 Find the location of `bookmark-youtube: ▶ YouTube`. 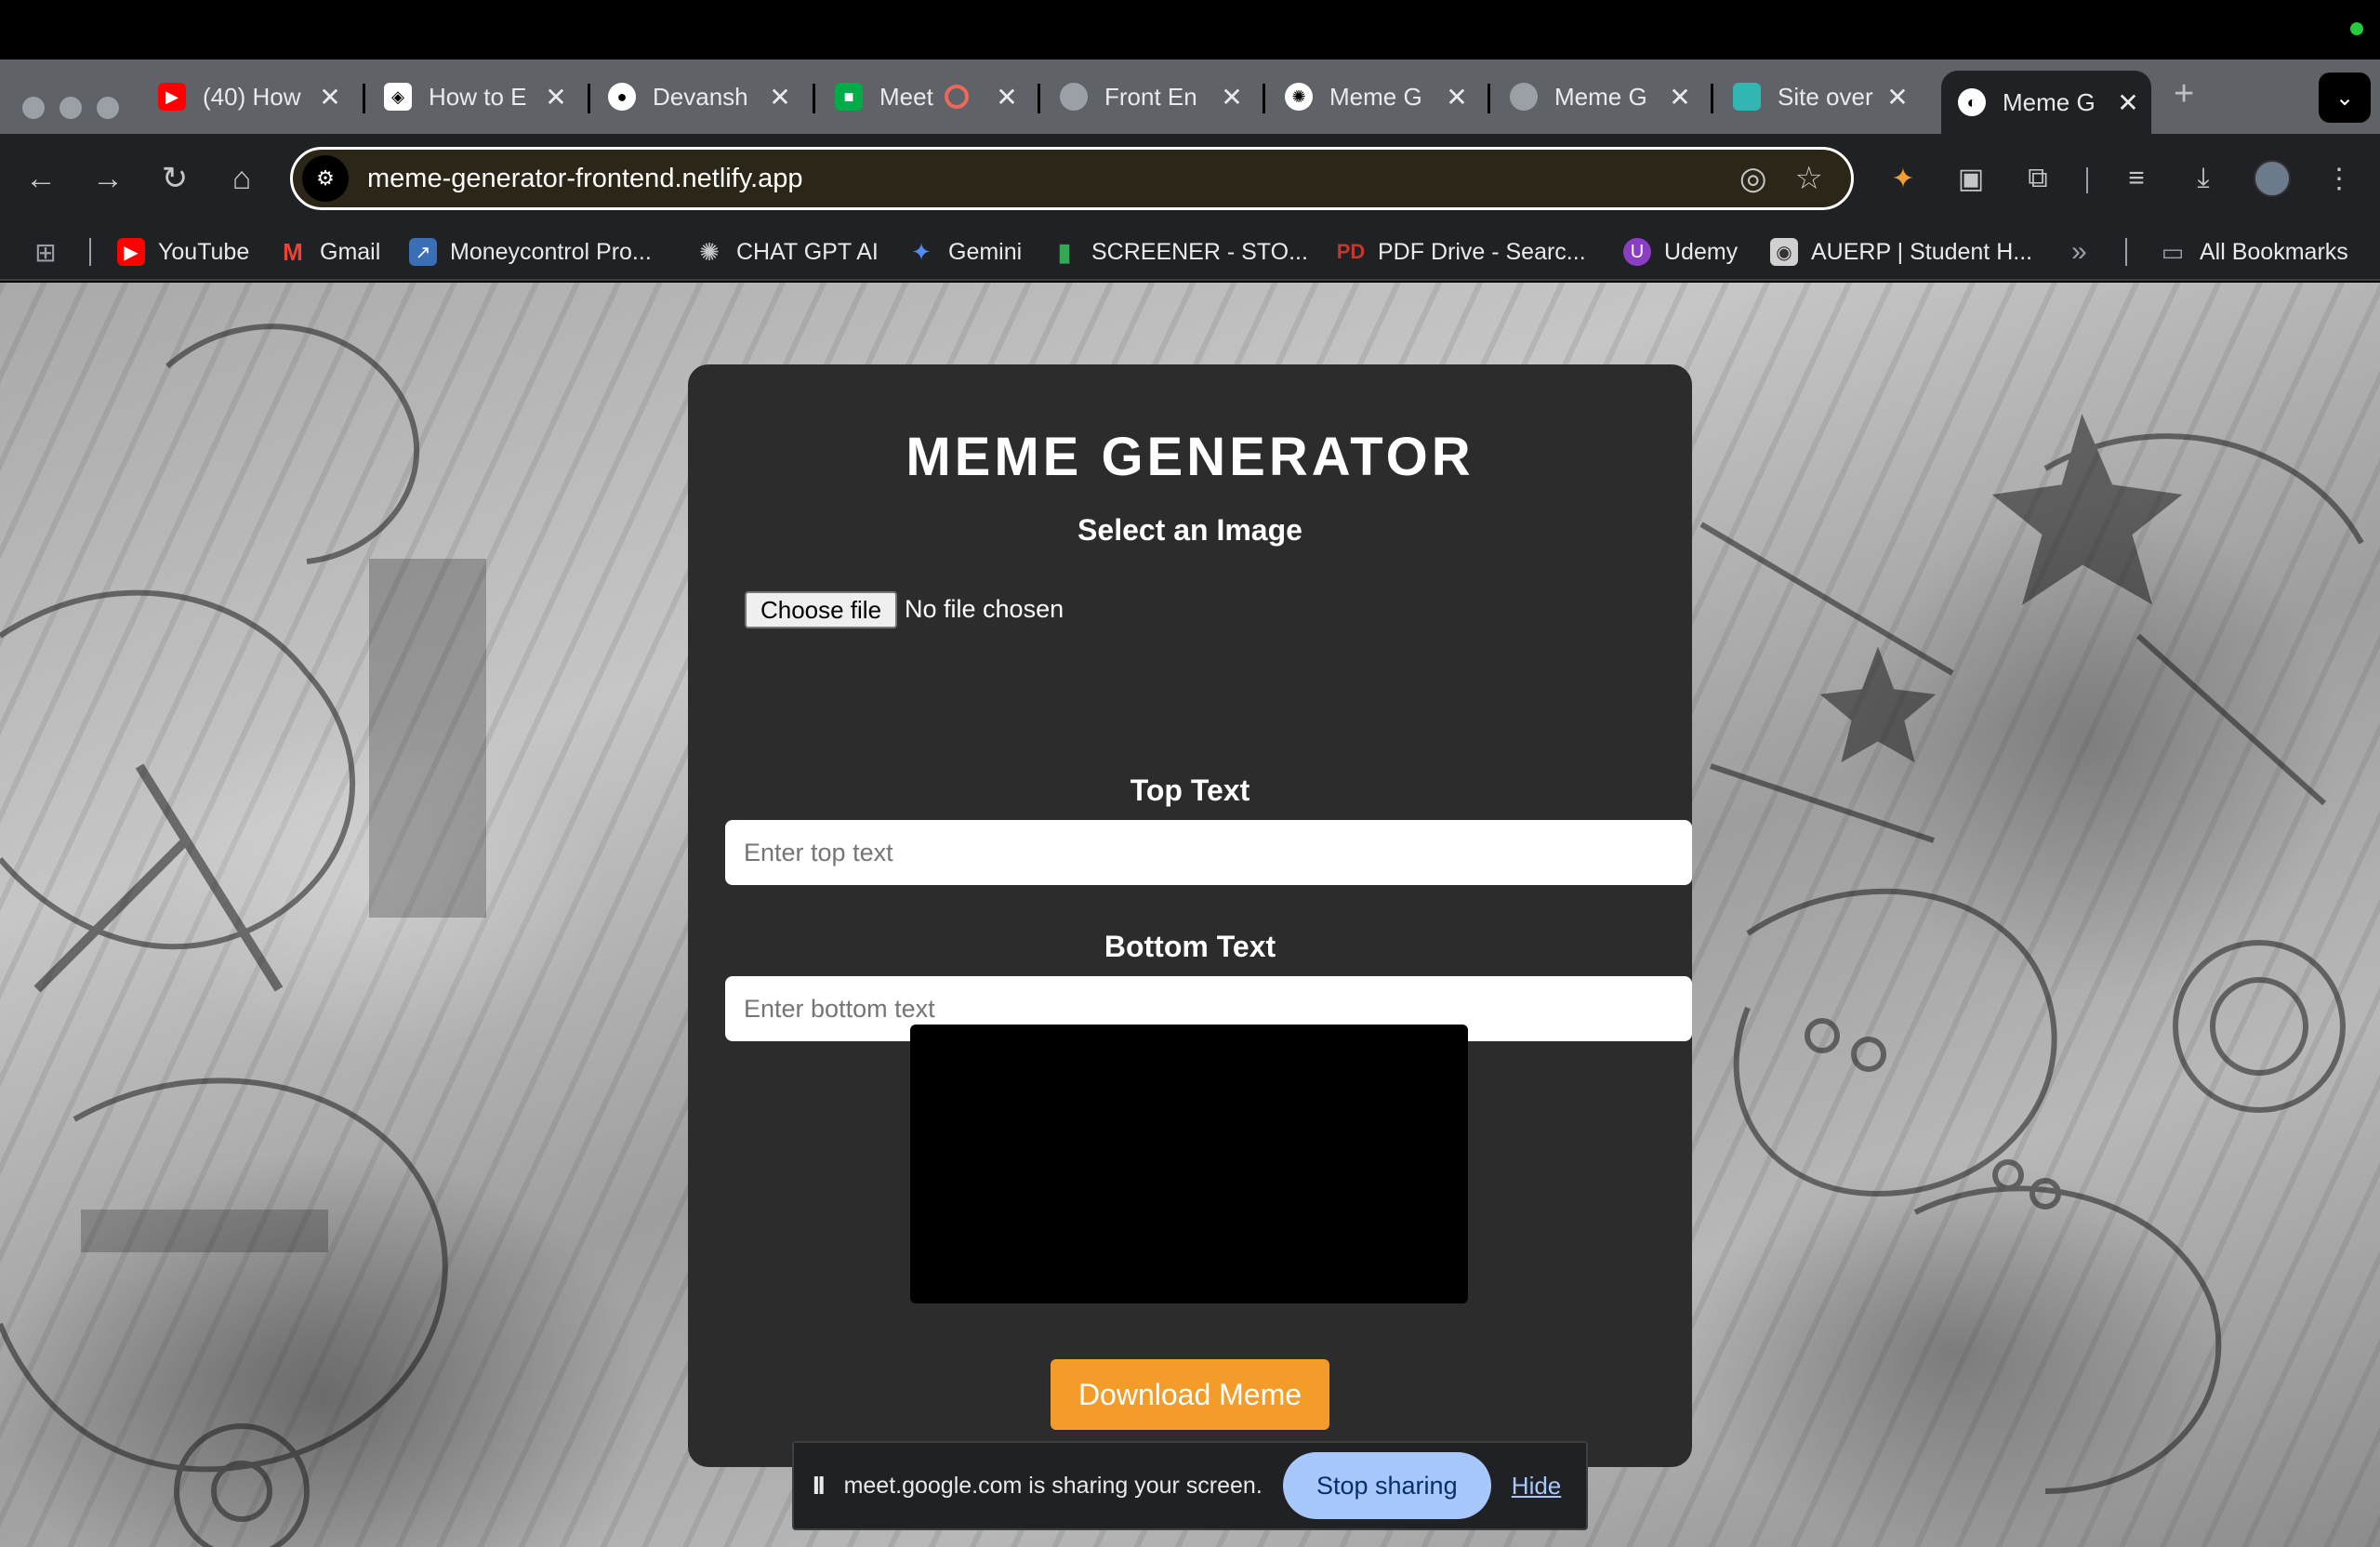

bookmark-youtube: ▶ YouTube is located at coordinates (183, 252).